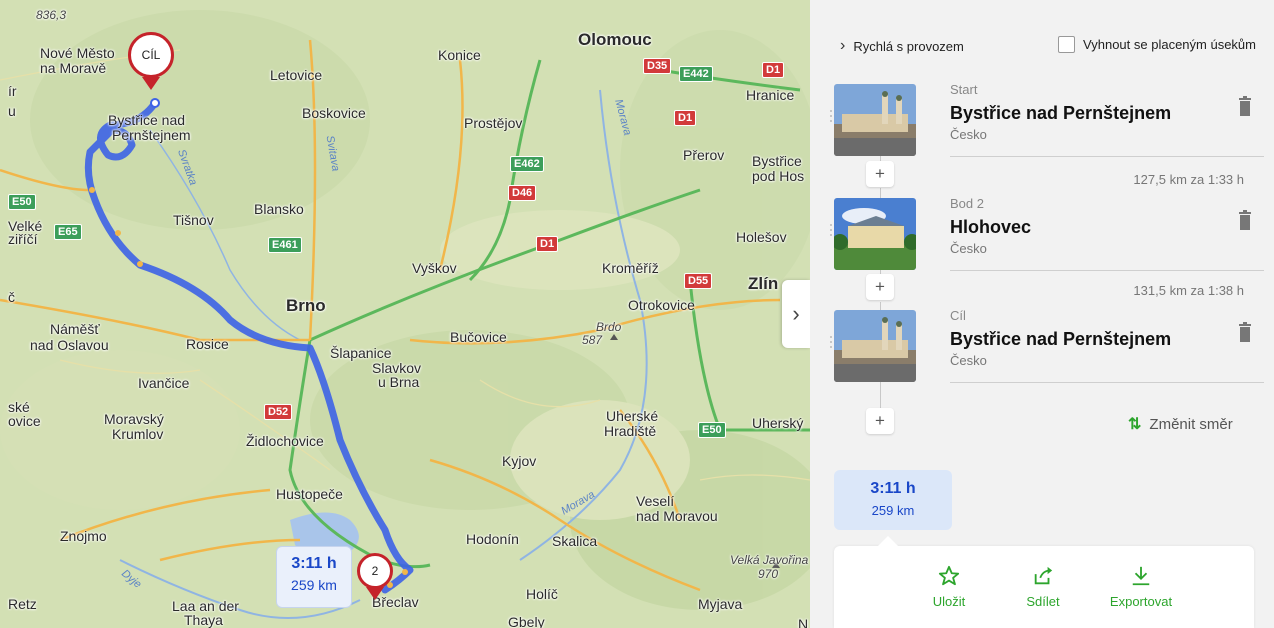  I want to click on waypoint-details: Bod 2 Hlohovec Česko, so click(1107, 233).